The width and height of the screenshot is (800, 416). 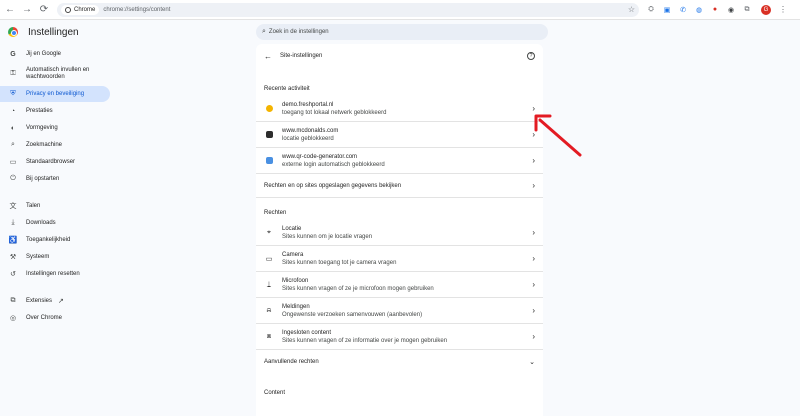 What do you see at coordinates (48, 240) in the screenshot?
I see `sidebar-item-label: Toegankelijkheid` at bounding box center [48, 240].